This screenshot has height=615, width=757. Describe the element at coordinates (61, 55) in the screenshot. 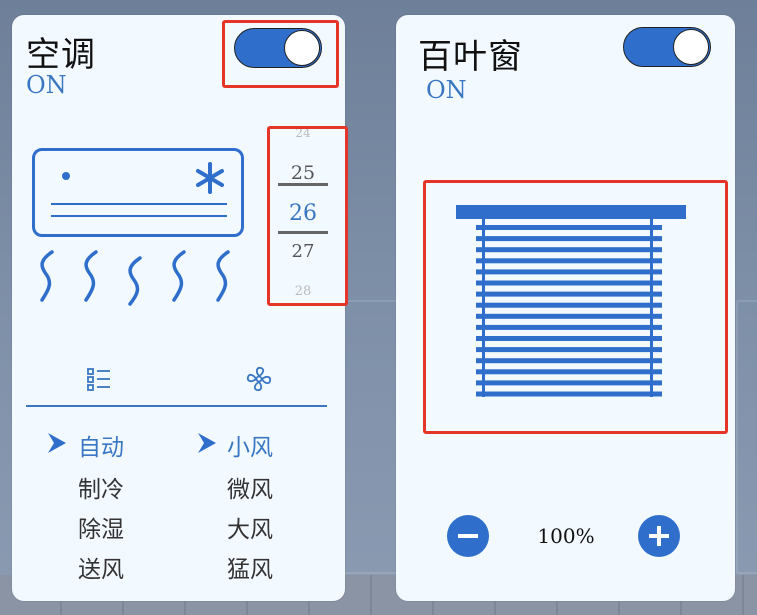

I see `ac-title: 空调` at that location.